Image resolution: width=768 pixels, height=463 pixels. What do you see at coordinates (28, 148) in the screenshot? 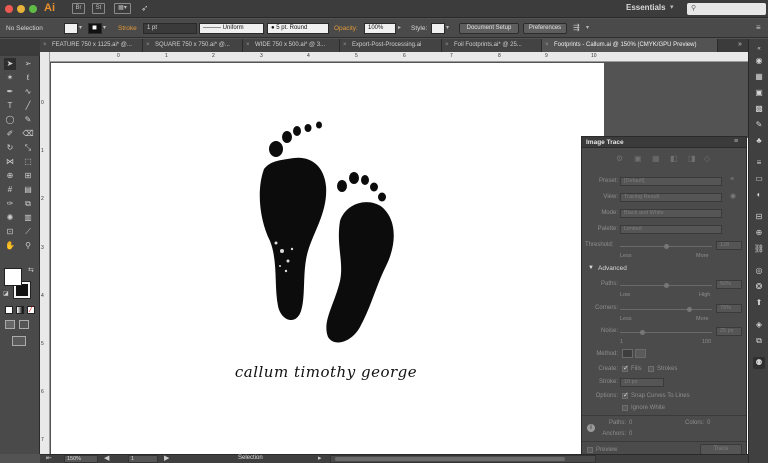
I see `scale-tool-icon: ⤡` at bounding box center [28, 148].